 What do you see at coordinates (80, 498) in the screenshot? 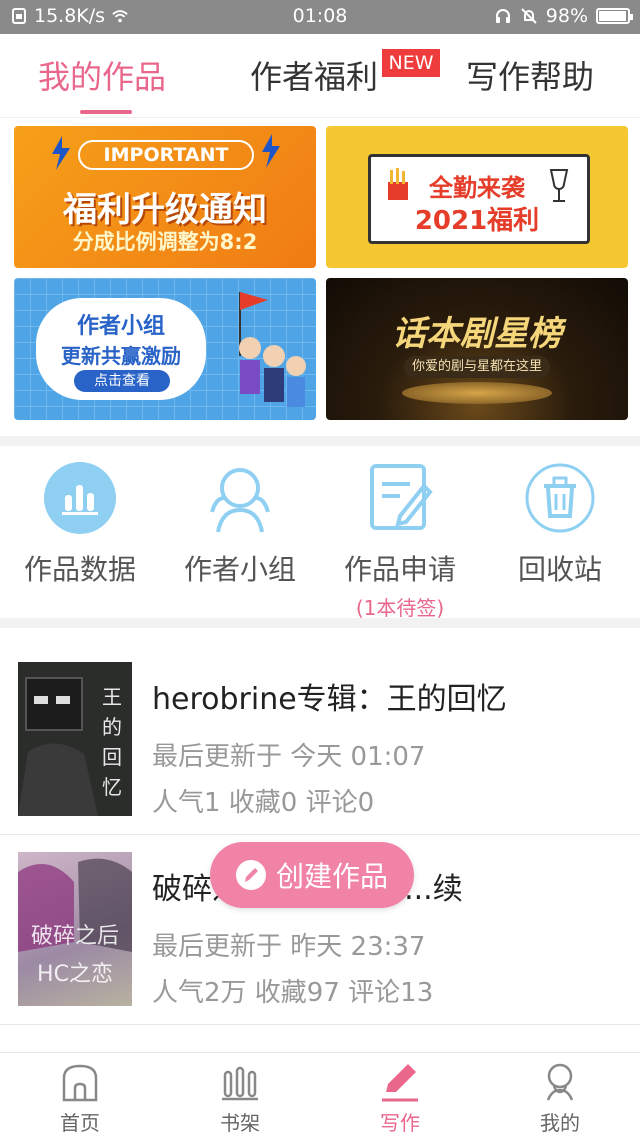
I see `bar-chart-icon` at bounding box center [80, 498].